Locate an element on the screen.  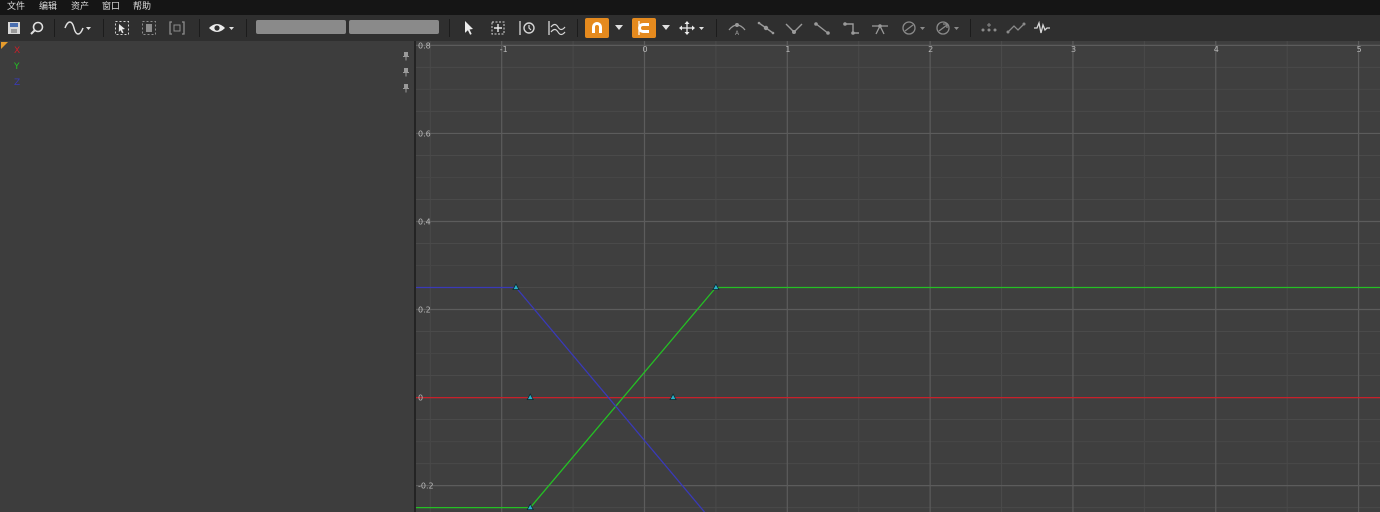
post-infinity-icon is located at coordinates (947, 28).